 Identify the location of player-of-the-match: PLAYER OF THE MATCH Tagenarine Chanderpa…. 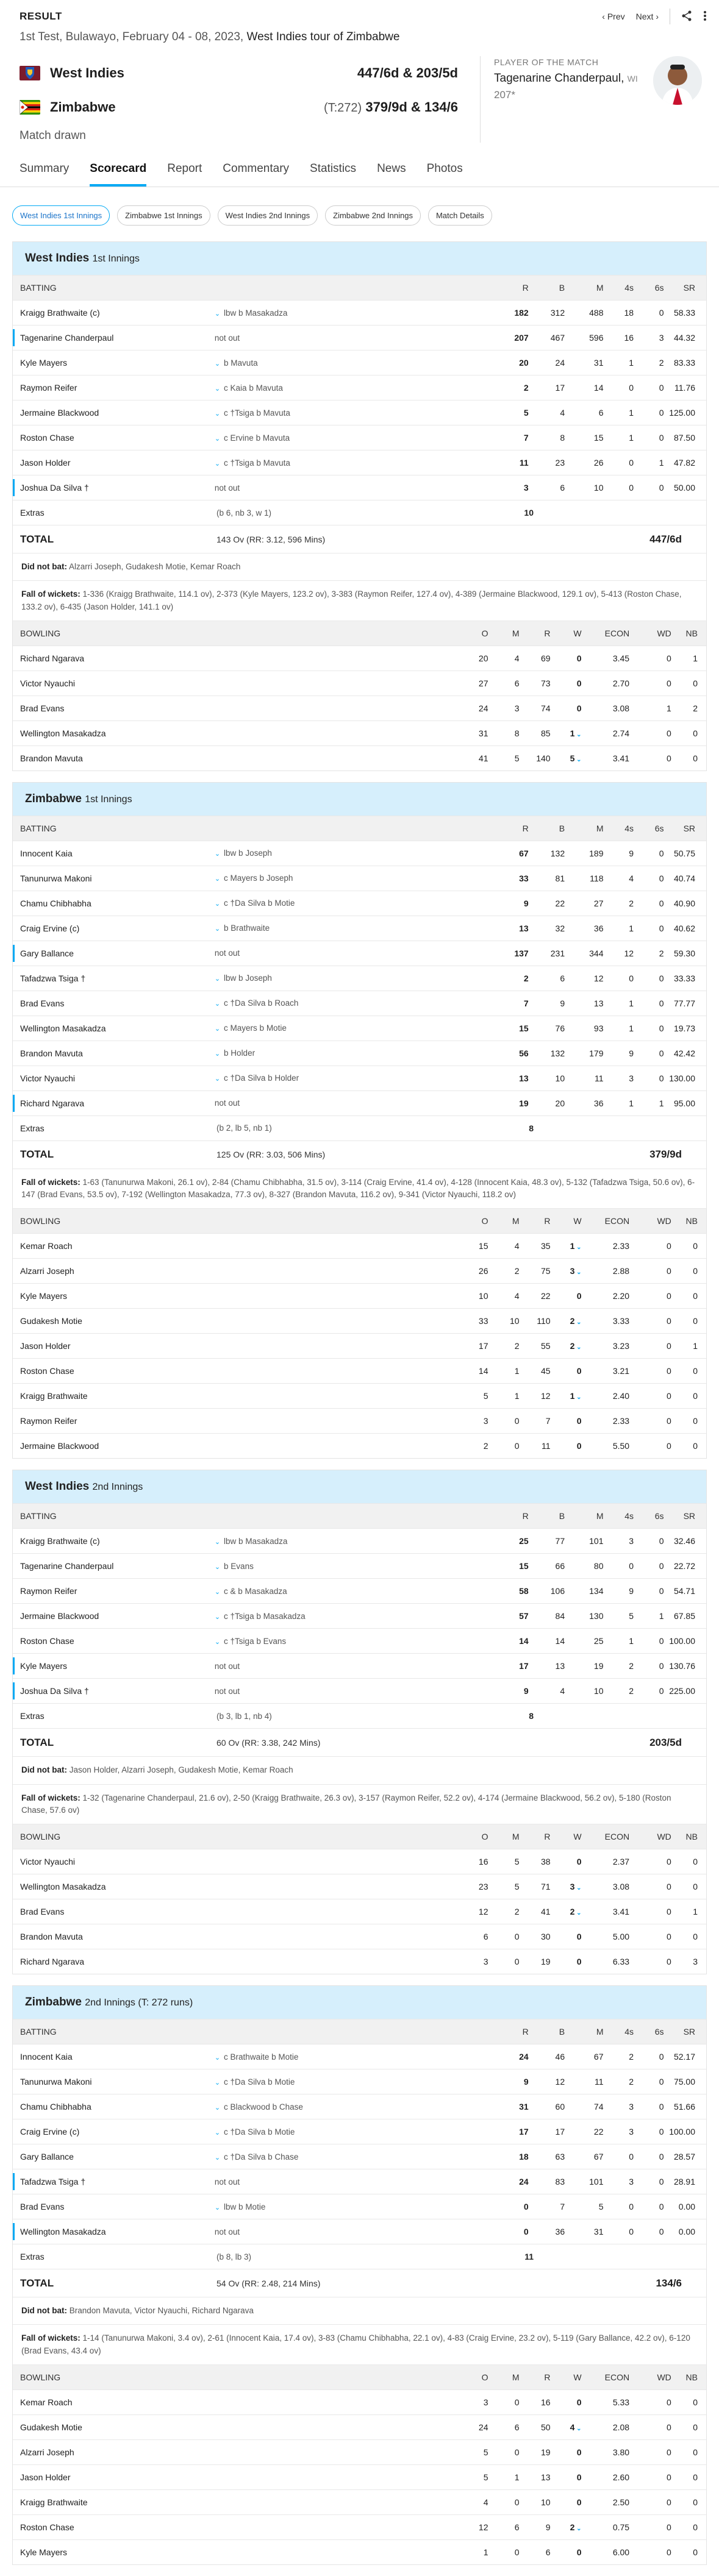
(593, 99).